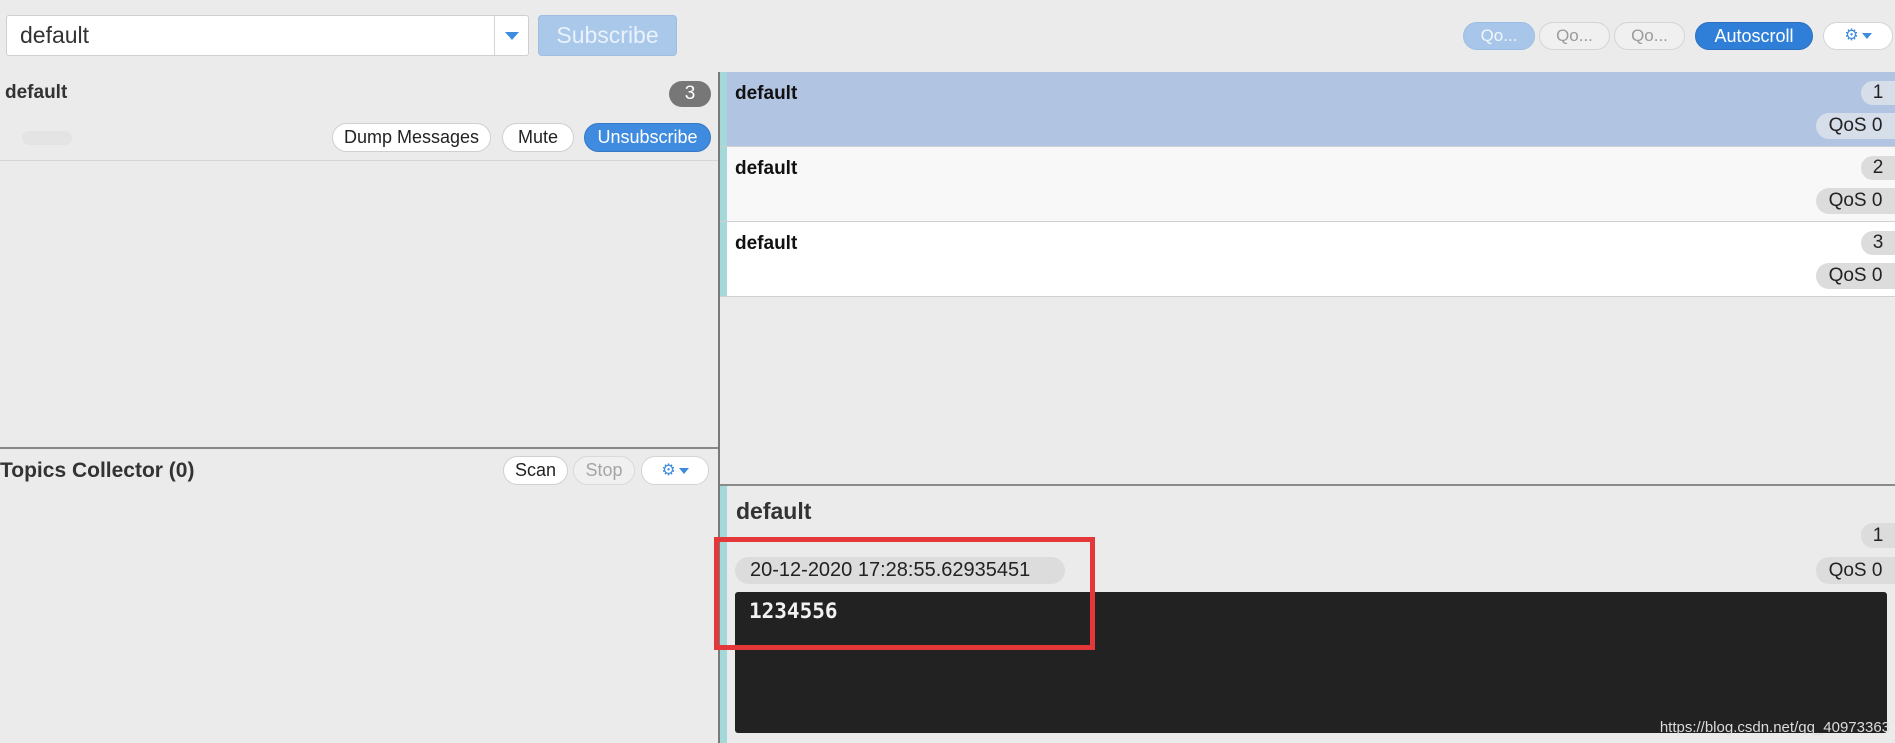  I want to click on autoscroll-toggle: Autoscroll, so click(1754, 36).